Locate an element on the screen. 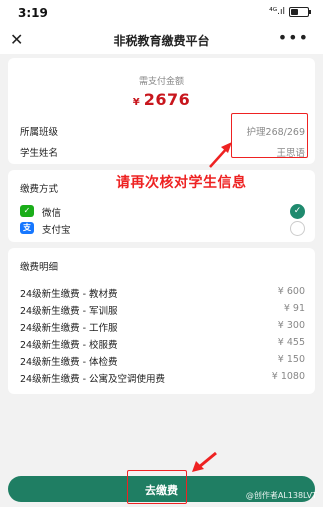 Image resolution: width=323 pixels, height=507 pixels. fee-price: ¥ 300 is located at coordinates (291, 325).